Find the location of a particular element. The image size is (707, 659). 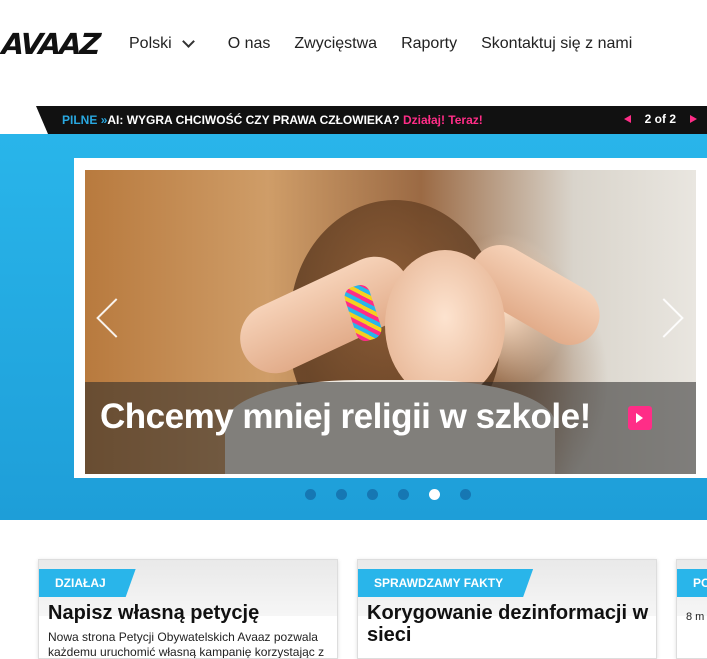

card-description: 8 m is located at coordinates (695, 617).